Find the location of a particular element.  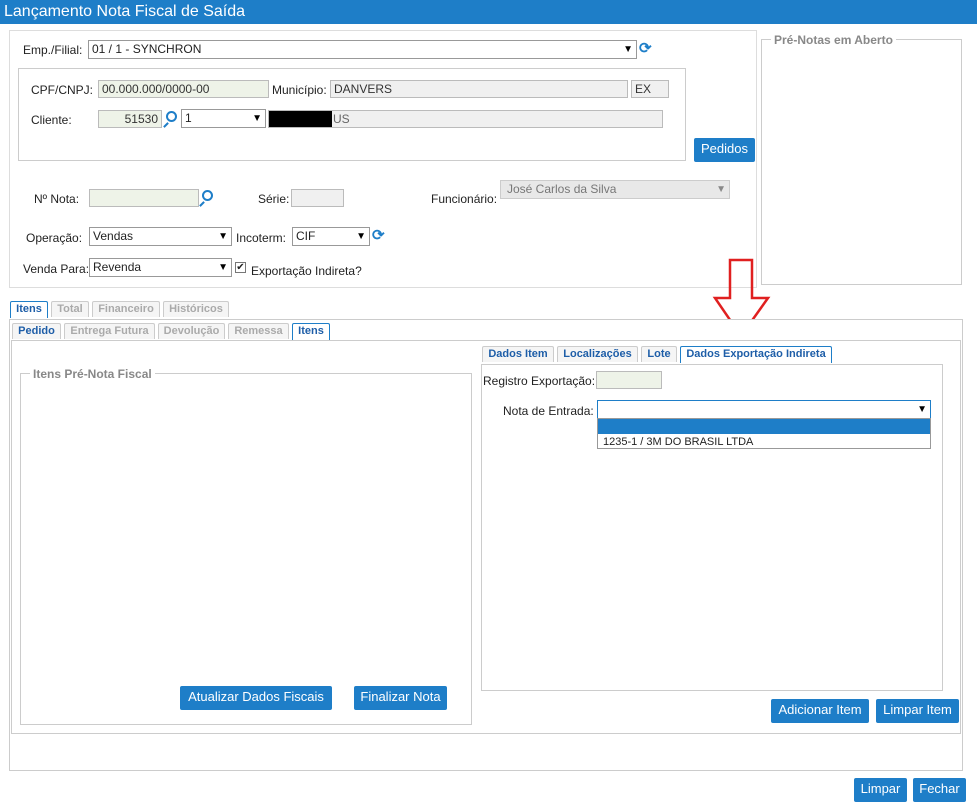

itemtab-lote: Lote is located at coordinates (659, 354).